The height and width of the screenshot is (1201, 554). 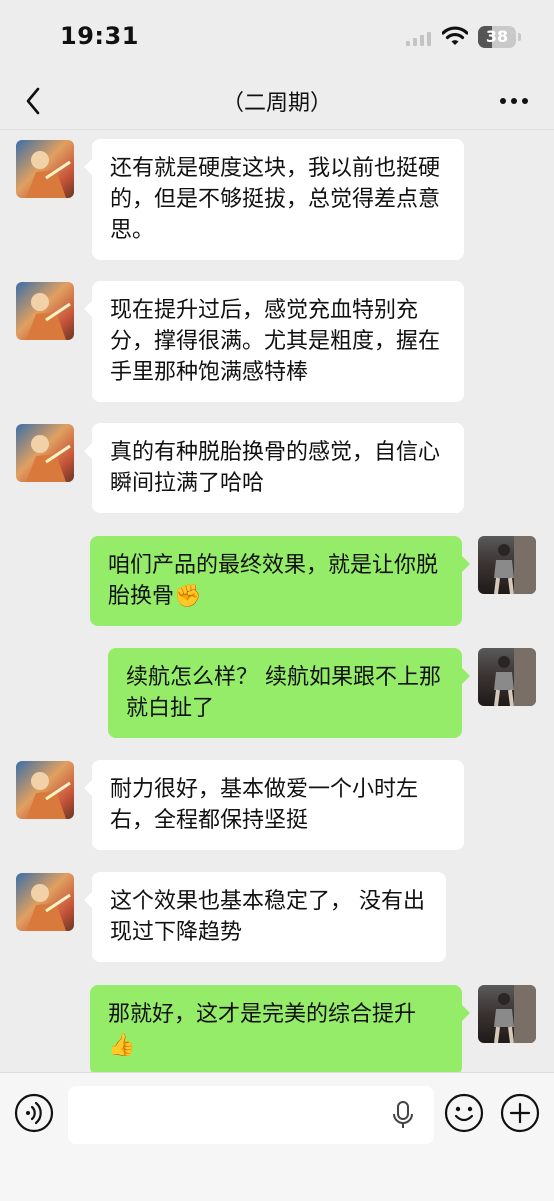 I want to click on message-input, so click(x=251, y=1115).